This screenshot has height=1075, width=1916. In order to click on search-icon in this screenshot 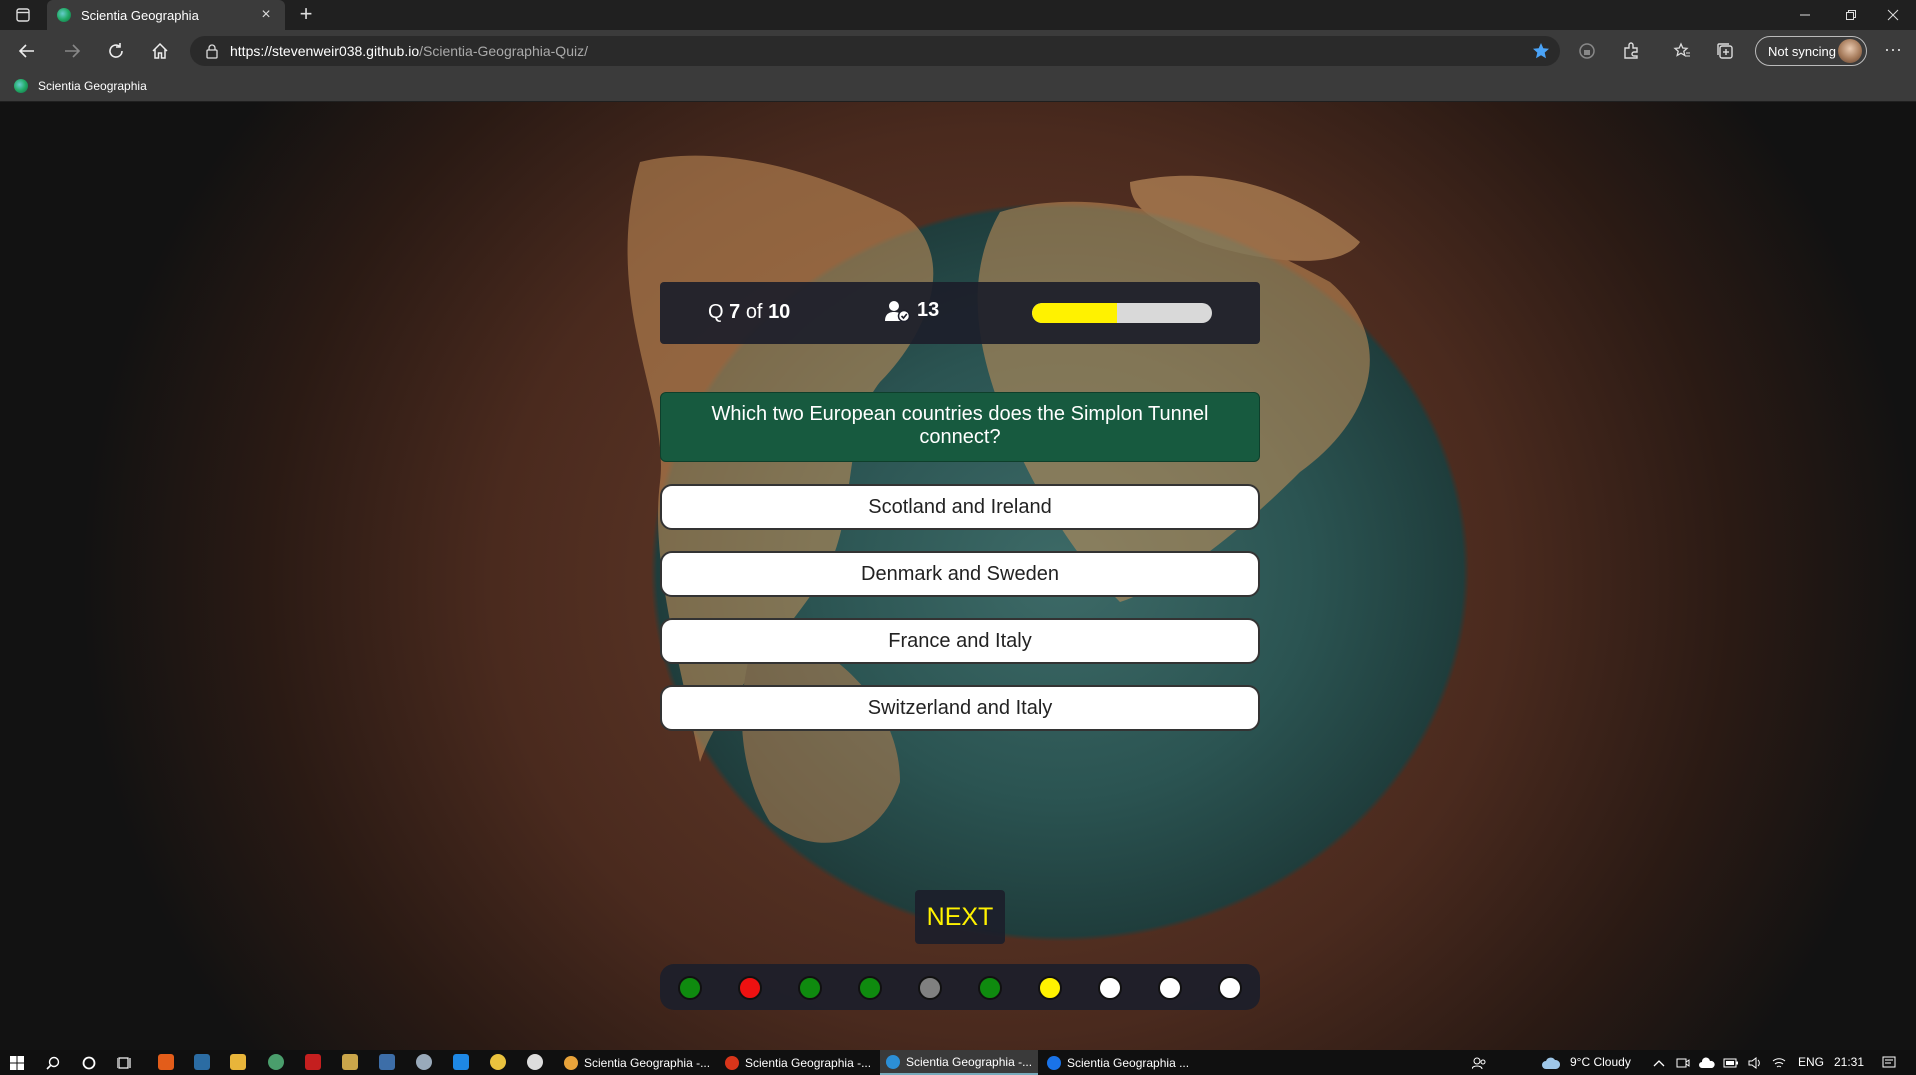, I will do `click(53, 1063)`.